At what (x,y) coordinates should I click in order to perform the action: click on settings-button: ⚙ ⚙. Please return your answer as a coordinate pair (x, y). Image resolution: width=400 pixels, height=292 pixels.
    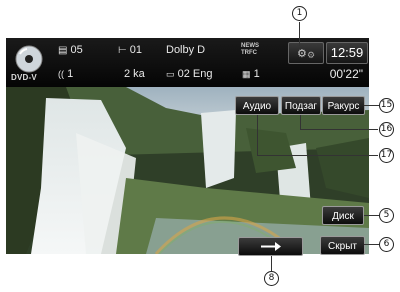
    Looking at the image, I should click on (306, 53).